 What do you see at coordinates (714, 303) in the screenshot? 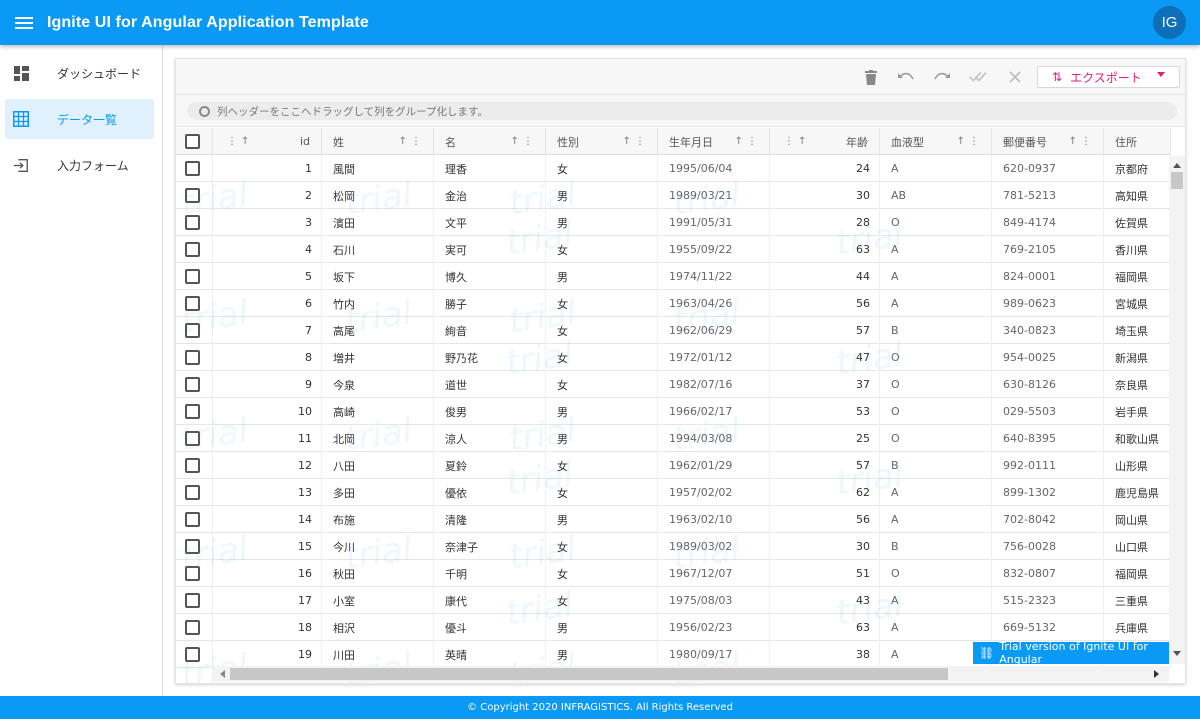
I see `cell-birth: 1963/04/26` at bounding box center [714, 303].